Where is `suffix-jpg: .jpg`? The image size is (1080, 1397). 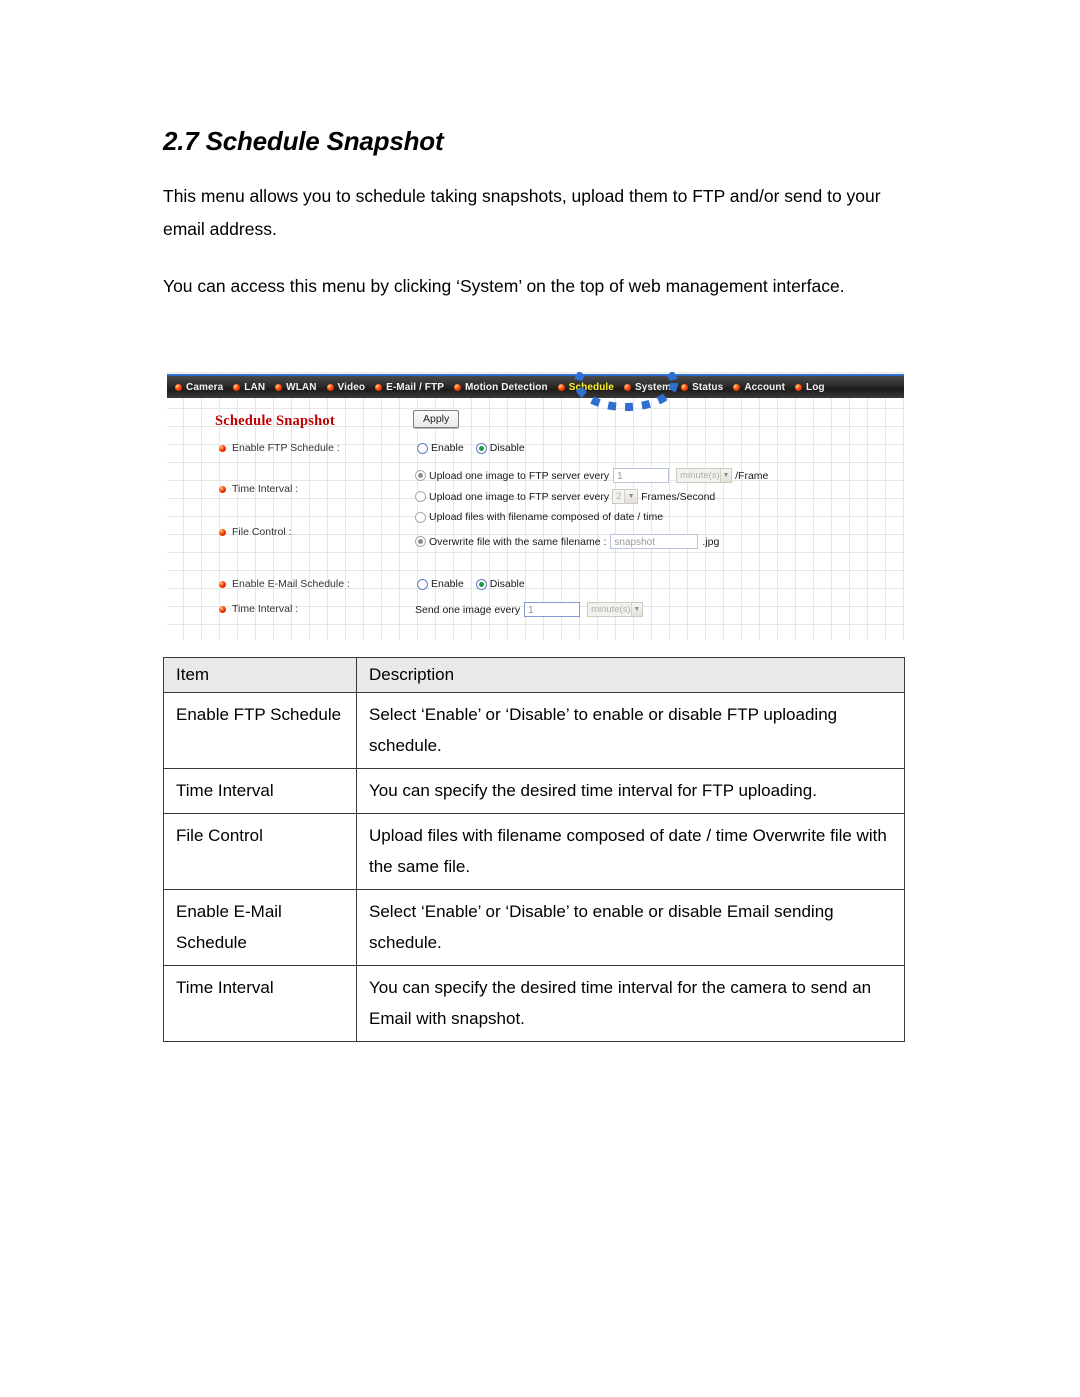 suffix-jpg: .jpg is located at coordinates (711, 541).